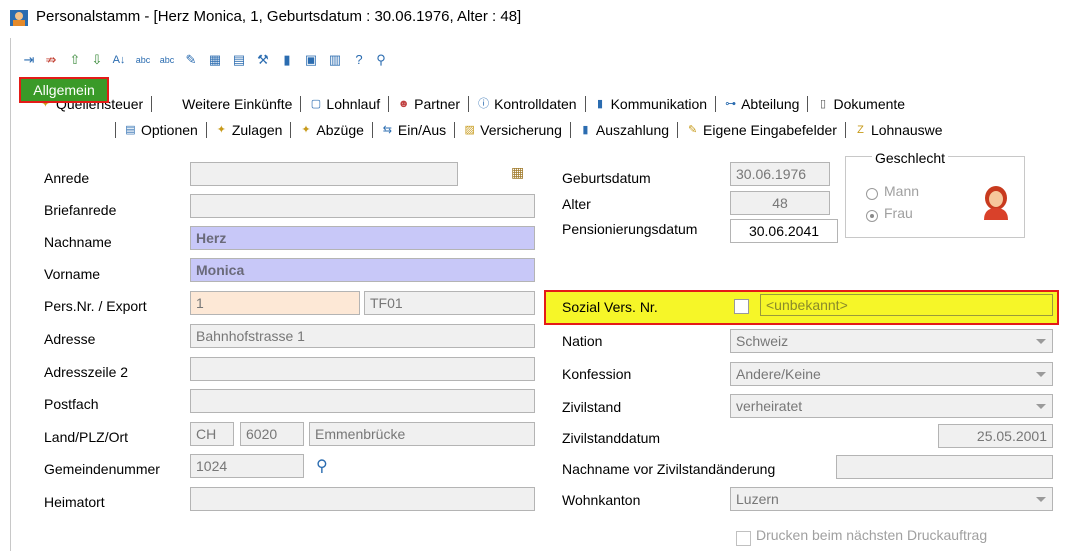 This screenshot has height=551, width=1072. What do you see at coordinates (362, 401) in the screenshot?
I see `postfach-field` at bounding box center [362, 401].